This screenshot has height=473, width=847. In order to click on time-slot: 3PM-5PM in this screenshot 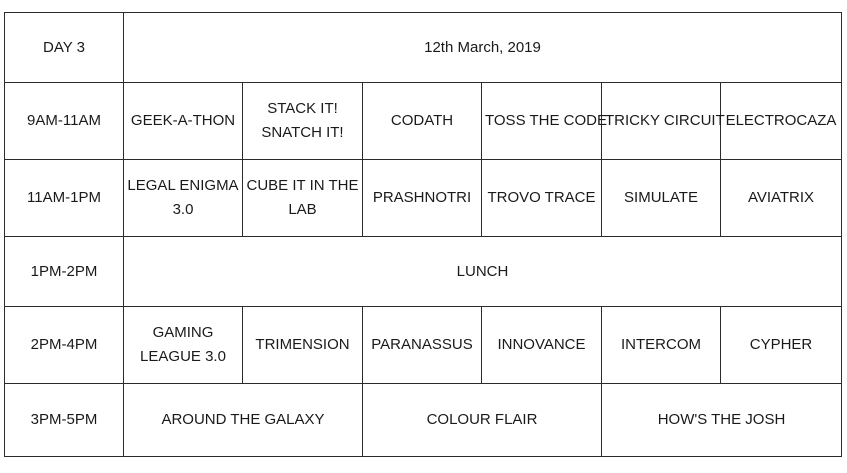, I will do `click(64, 420)`.